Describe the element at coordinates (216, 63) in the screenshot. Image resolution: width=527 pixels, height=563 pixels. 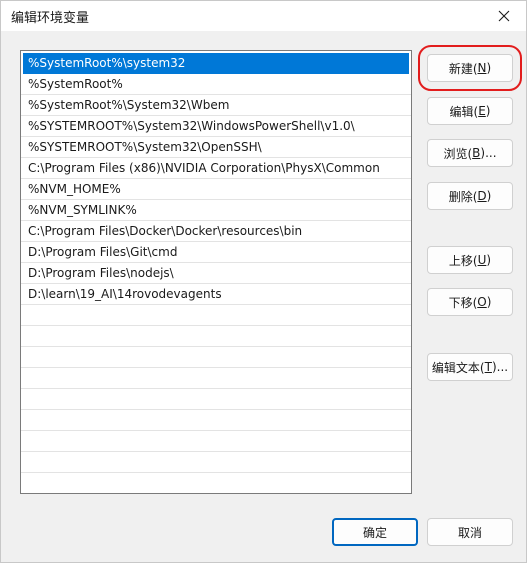
I see `list-item: %SystemRoot%\system32` at that location.